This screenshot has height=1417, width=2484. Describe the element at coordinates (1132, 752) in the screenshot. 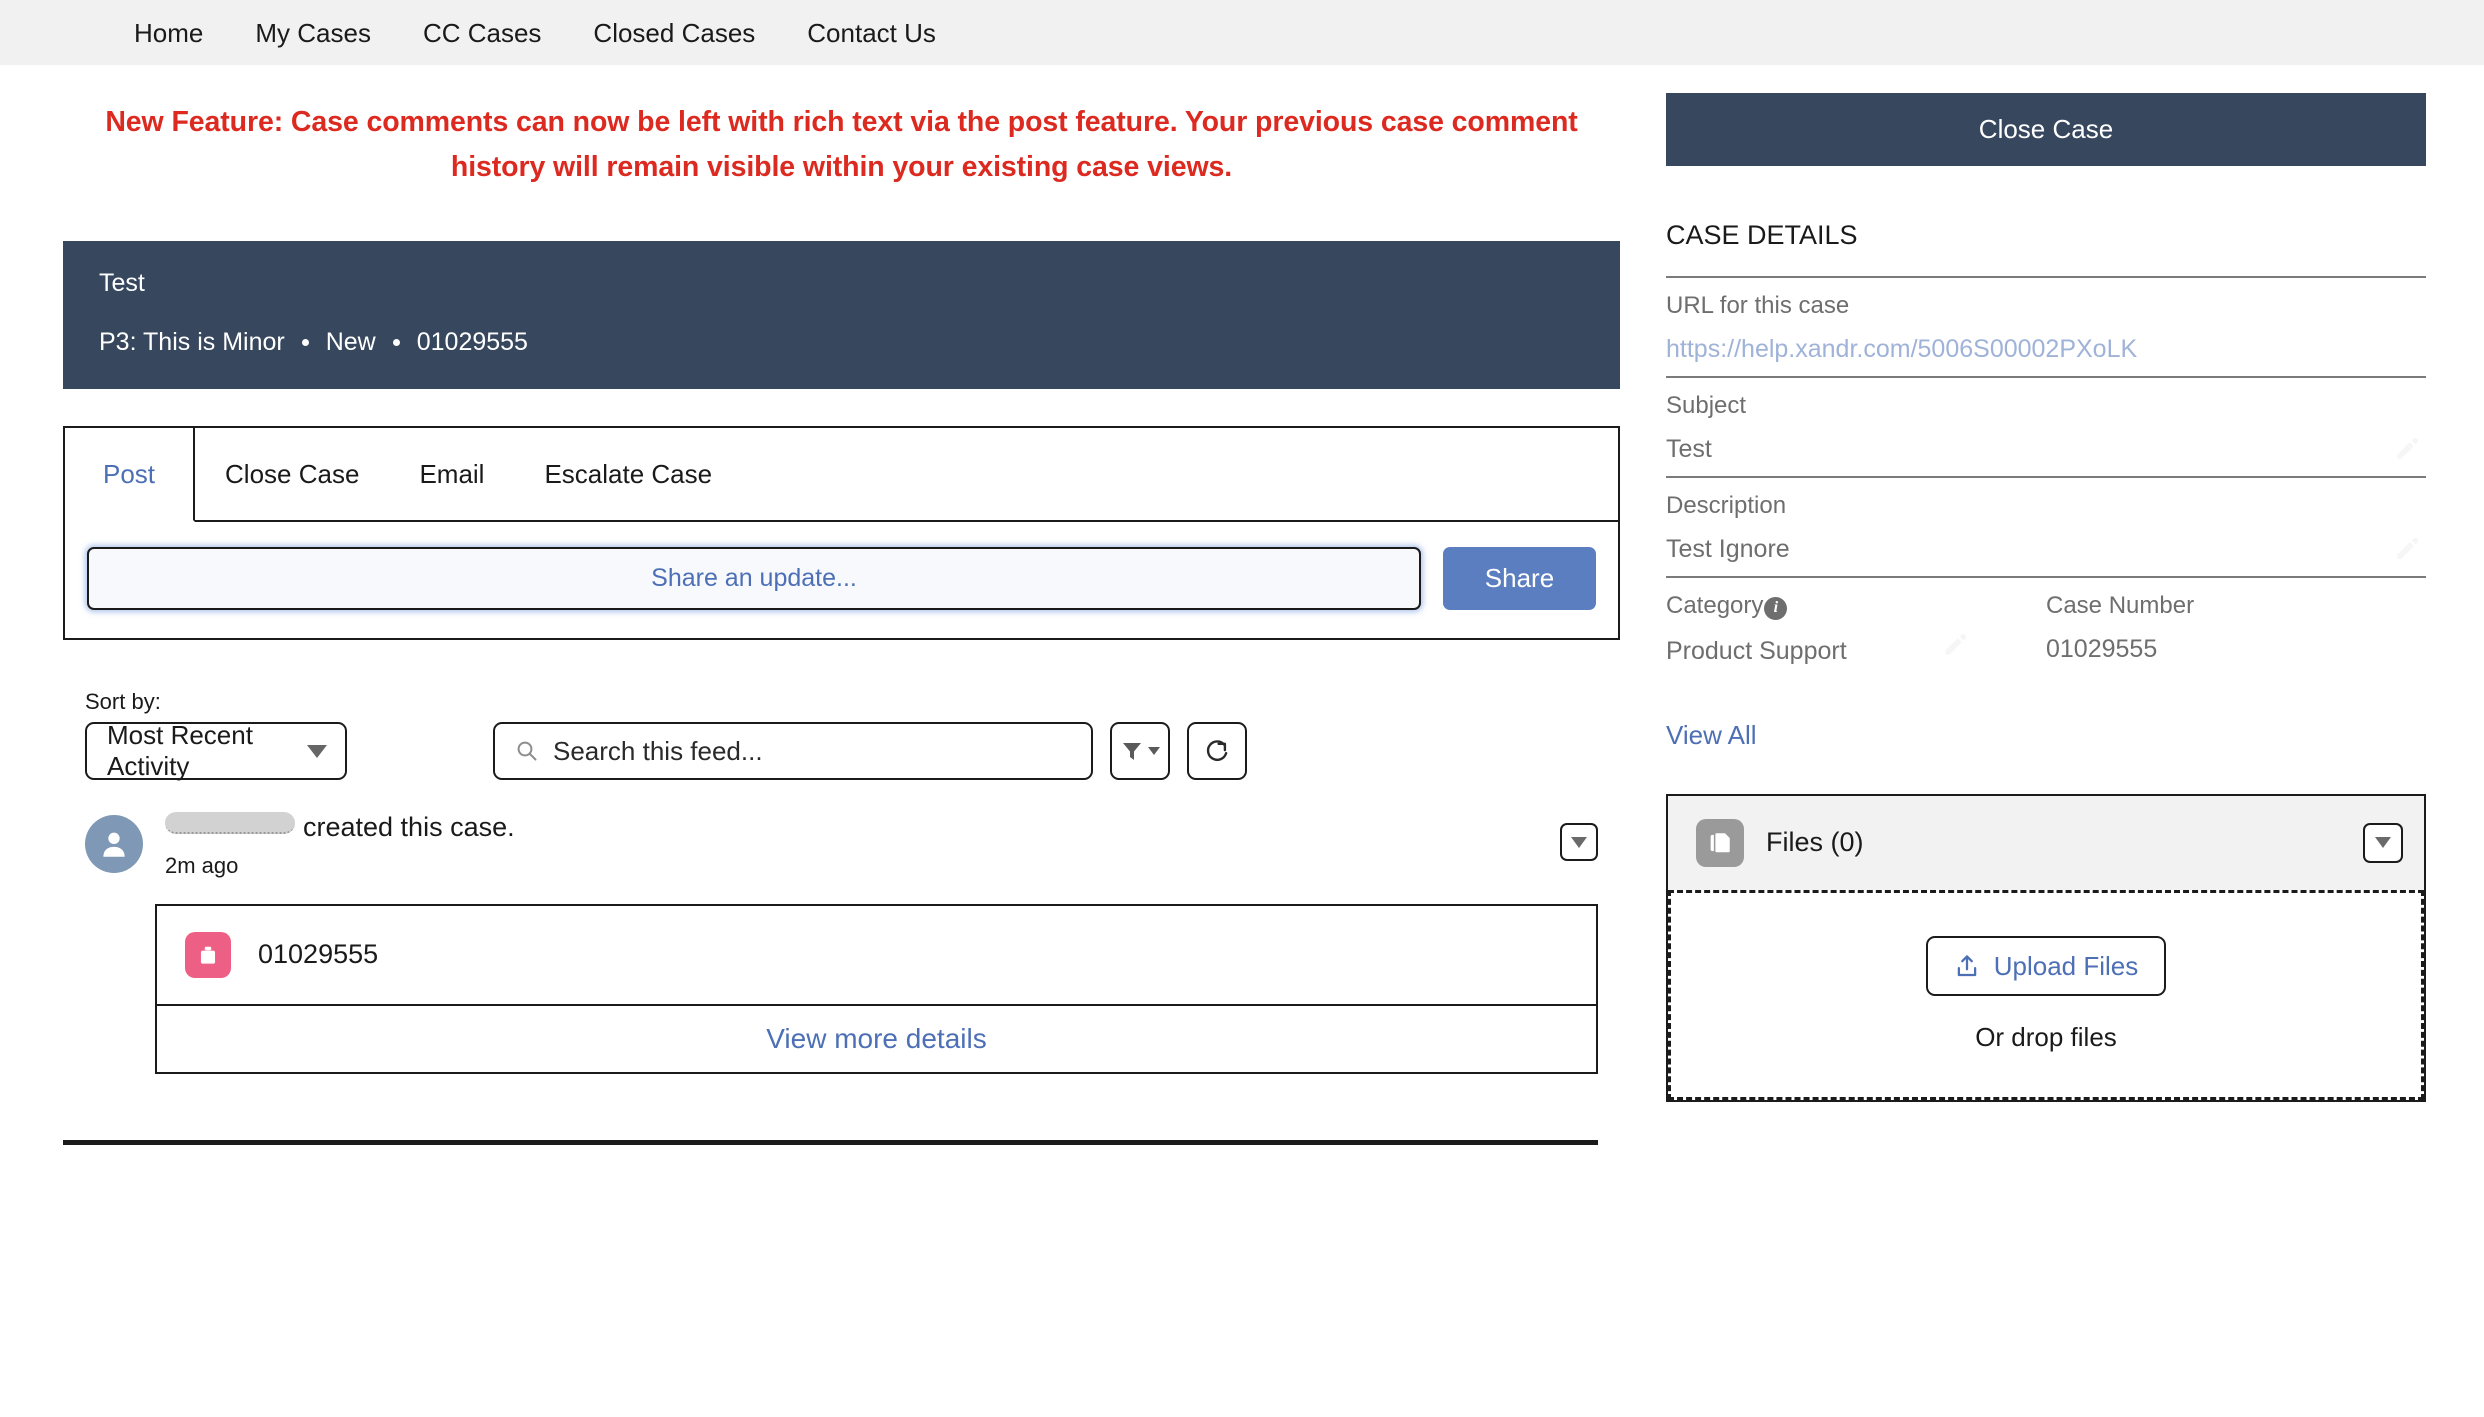

I see `filter-icon` at that location.